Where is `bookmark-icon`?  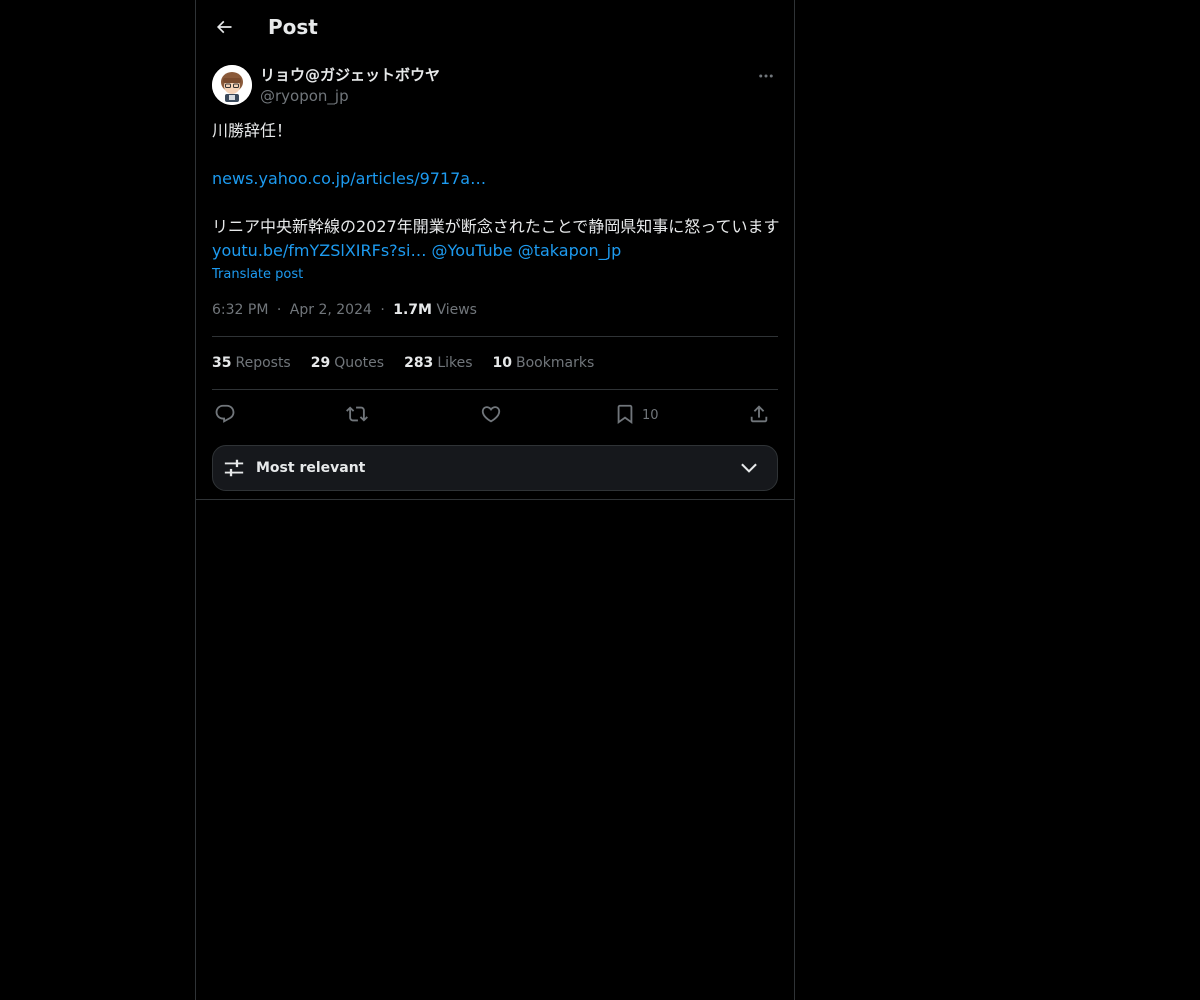 bookmark-icon is located at coordinates (625, 414).